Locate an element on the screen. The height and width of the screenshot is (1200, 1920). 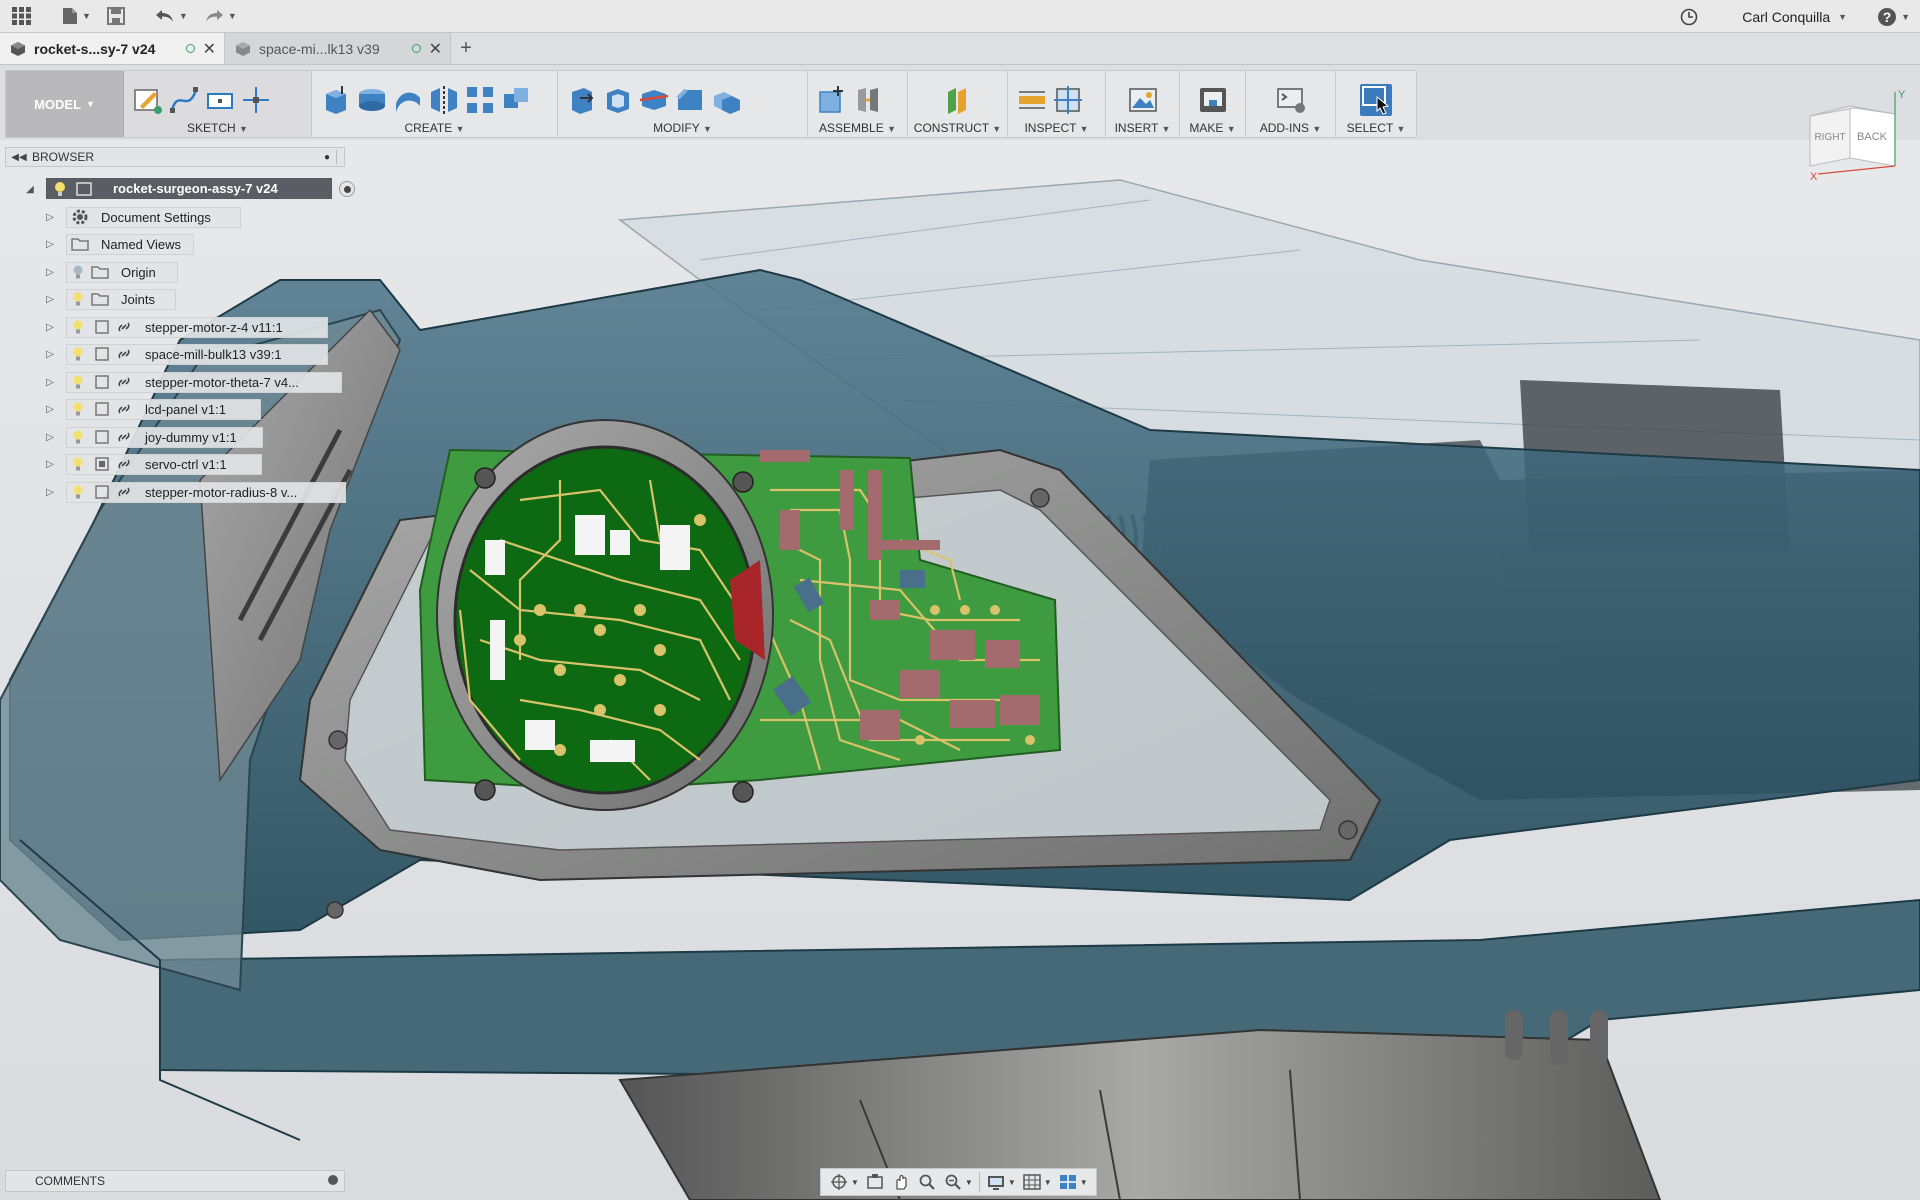
tree-item-origin: ▷ Origin is located at coordinates (194, 272).